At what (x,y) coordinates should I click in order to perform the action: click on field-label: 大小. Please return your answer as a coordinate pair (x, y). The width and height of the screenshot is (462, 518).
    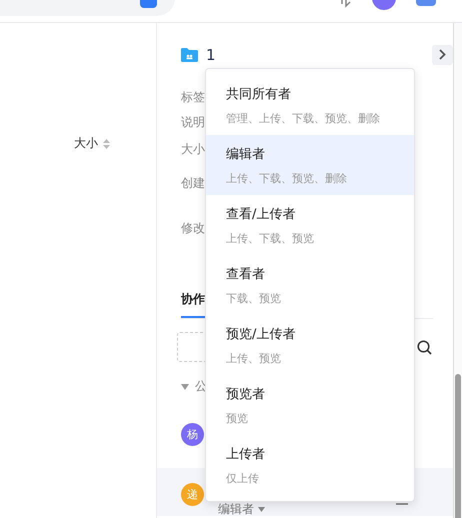
    Looking at the image, I should click on (193, 149).